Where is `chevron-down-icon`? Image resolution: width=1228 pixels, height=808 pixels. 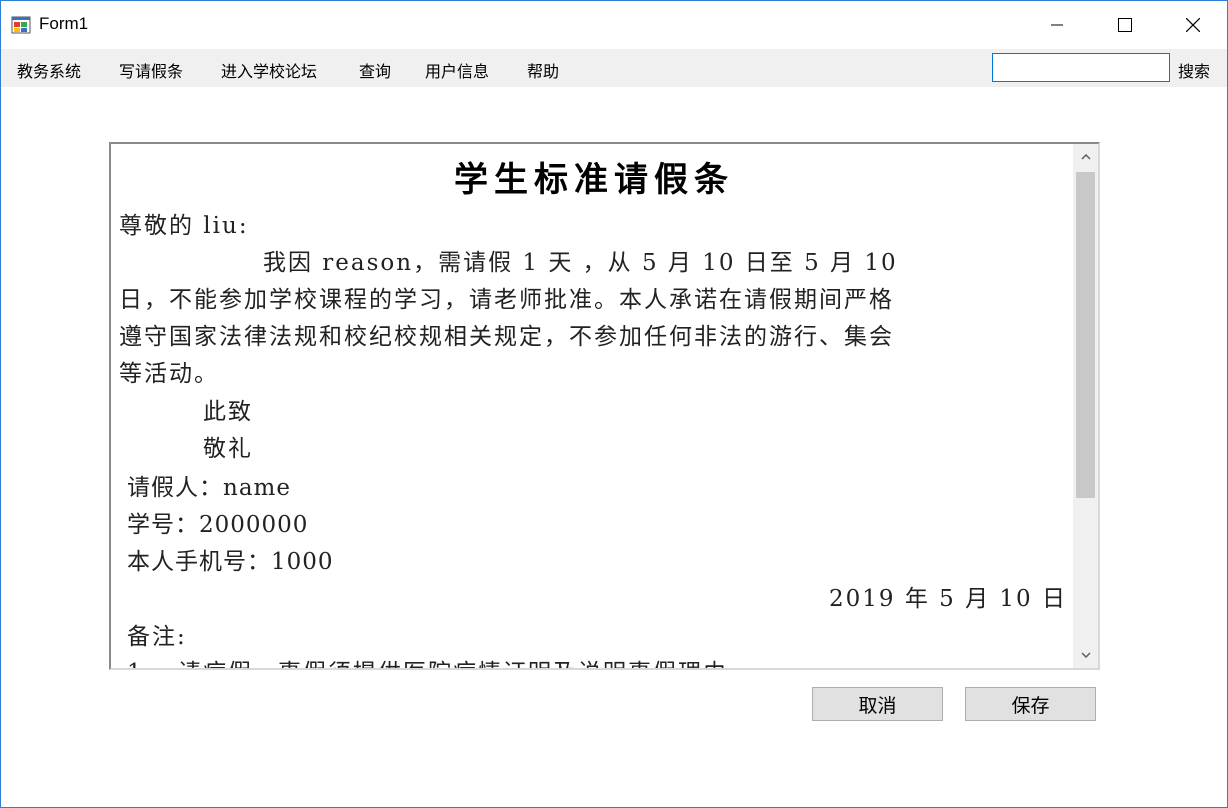
chevron-down-icon is located at coordinates (1085, 655).